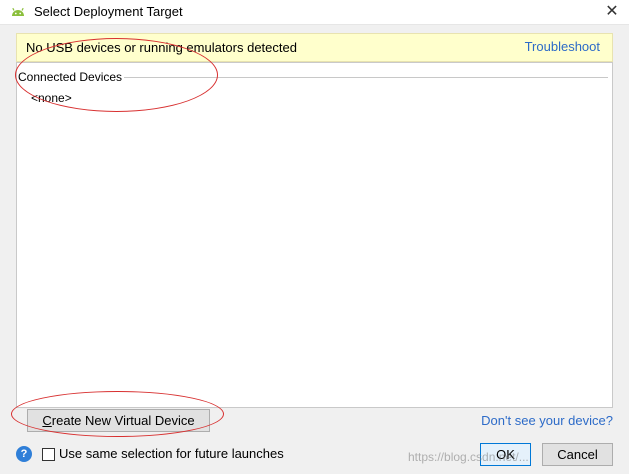 The width and height of the screenshot is (629, 474). Describe the element at coordinates (123, 420) in the screenshot. I see `create-button-label: reate New Virtual Device` at that location.